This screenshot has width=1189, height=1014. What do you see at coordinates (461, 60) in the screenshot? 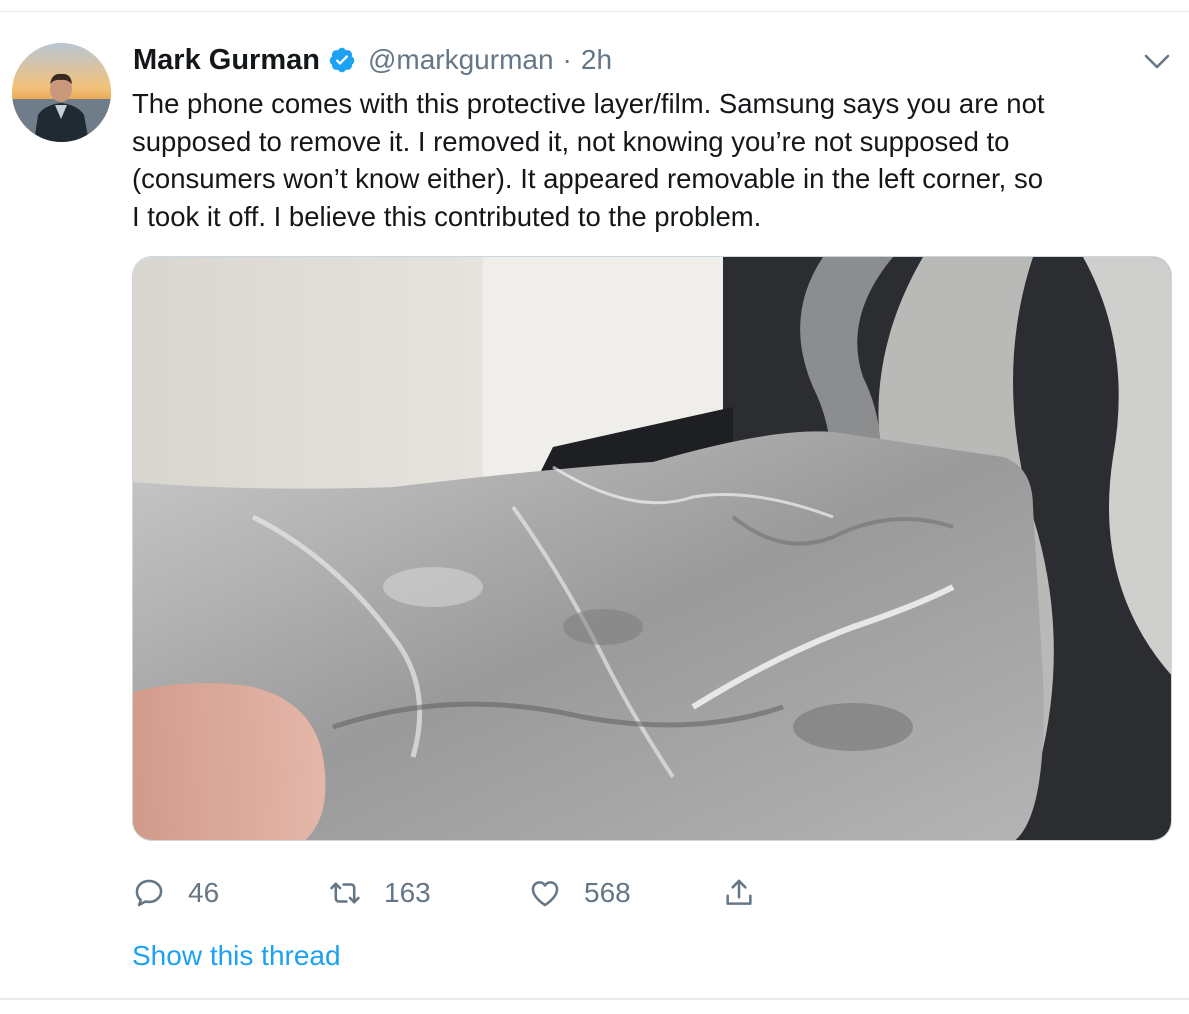
I see `author-handle: @markgurman` at bounding box center [461, 60].